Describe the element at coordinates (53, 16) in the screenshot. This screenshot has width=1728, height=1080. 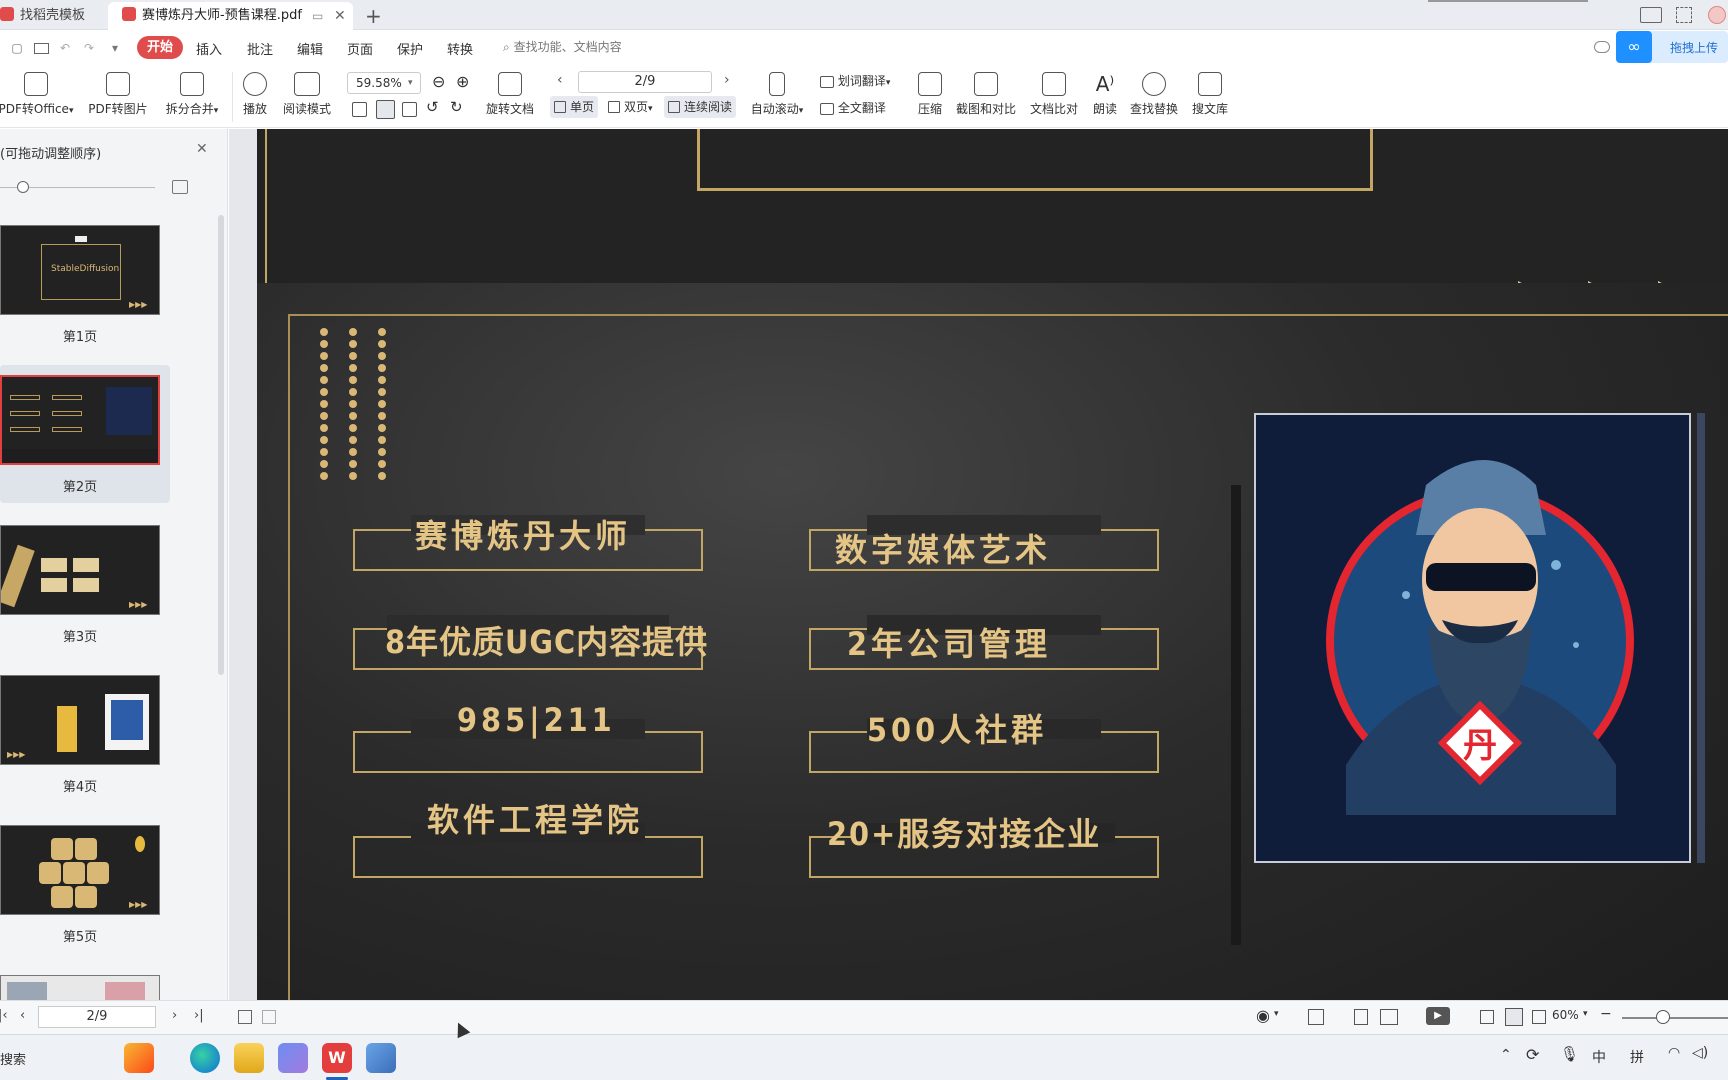
I see `tab-template: 找稻壳模板` at that location.